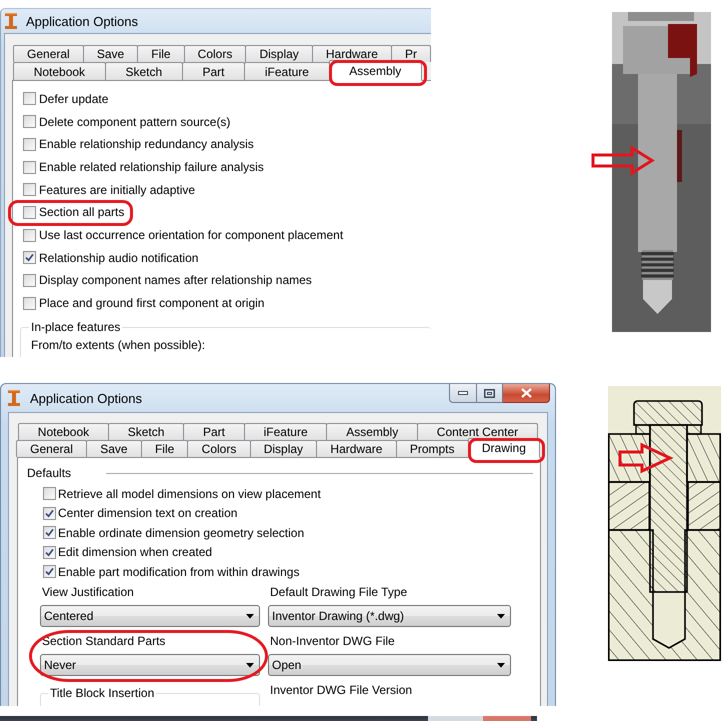 The height and width of the screenshot is (721, 727). Describe the element at coordinates (151, 167) in the screenshot. I see `checkbox-label: Enable related relationship failure analysis` at that location.